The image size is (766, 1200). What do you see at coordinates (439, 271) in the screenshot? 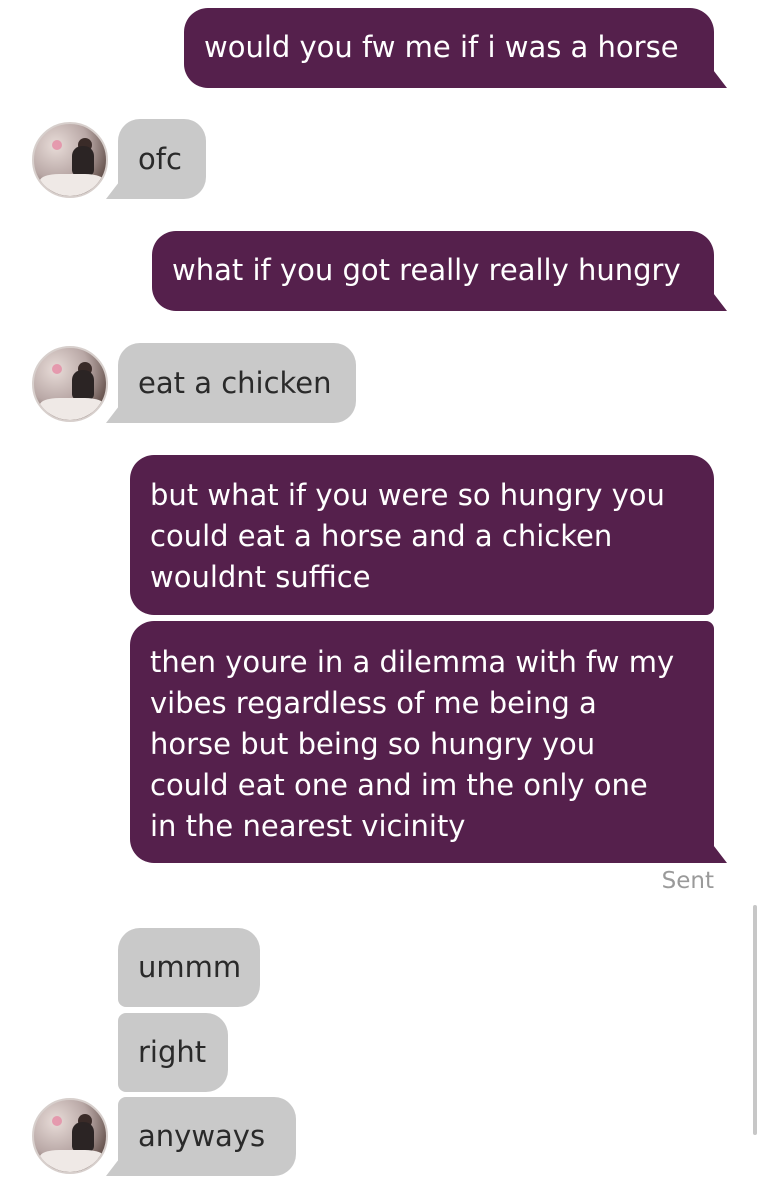
I see `outgoing-message: what if you got really really hungry` at bounding box center [439, 271].